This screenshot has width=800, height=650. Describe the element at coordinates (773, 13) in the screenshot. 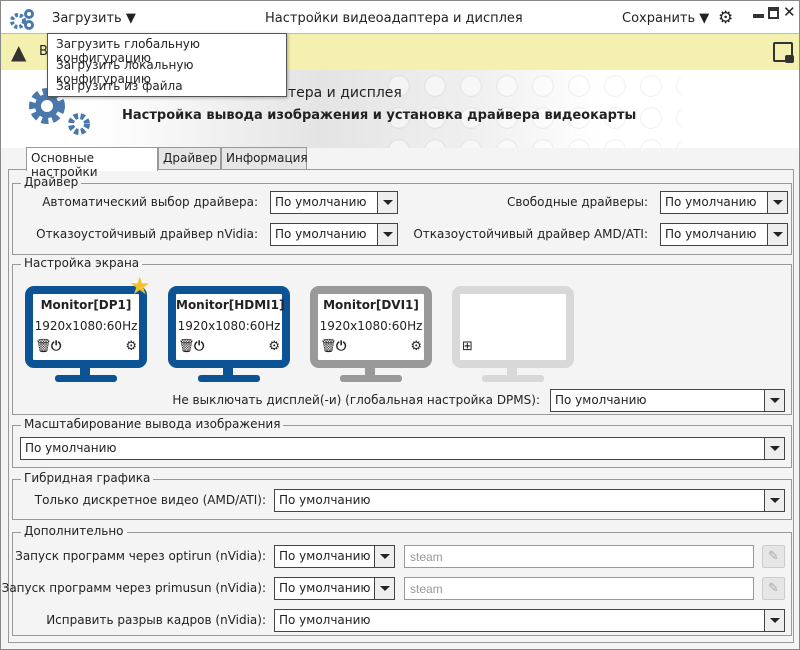

I see `maximize-button` at that location.